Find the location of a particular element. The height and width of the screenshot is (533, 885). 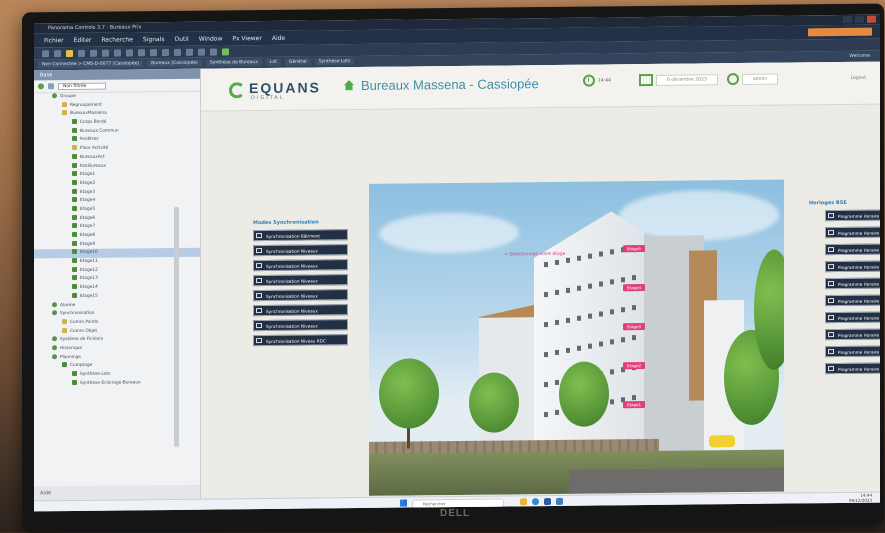

programme-horaire-button: Programme Horaire 08 is located at coordinates (852, 334).